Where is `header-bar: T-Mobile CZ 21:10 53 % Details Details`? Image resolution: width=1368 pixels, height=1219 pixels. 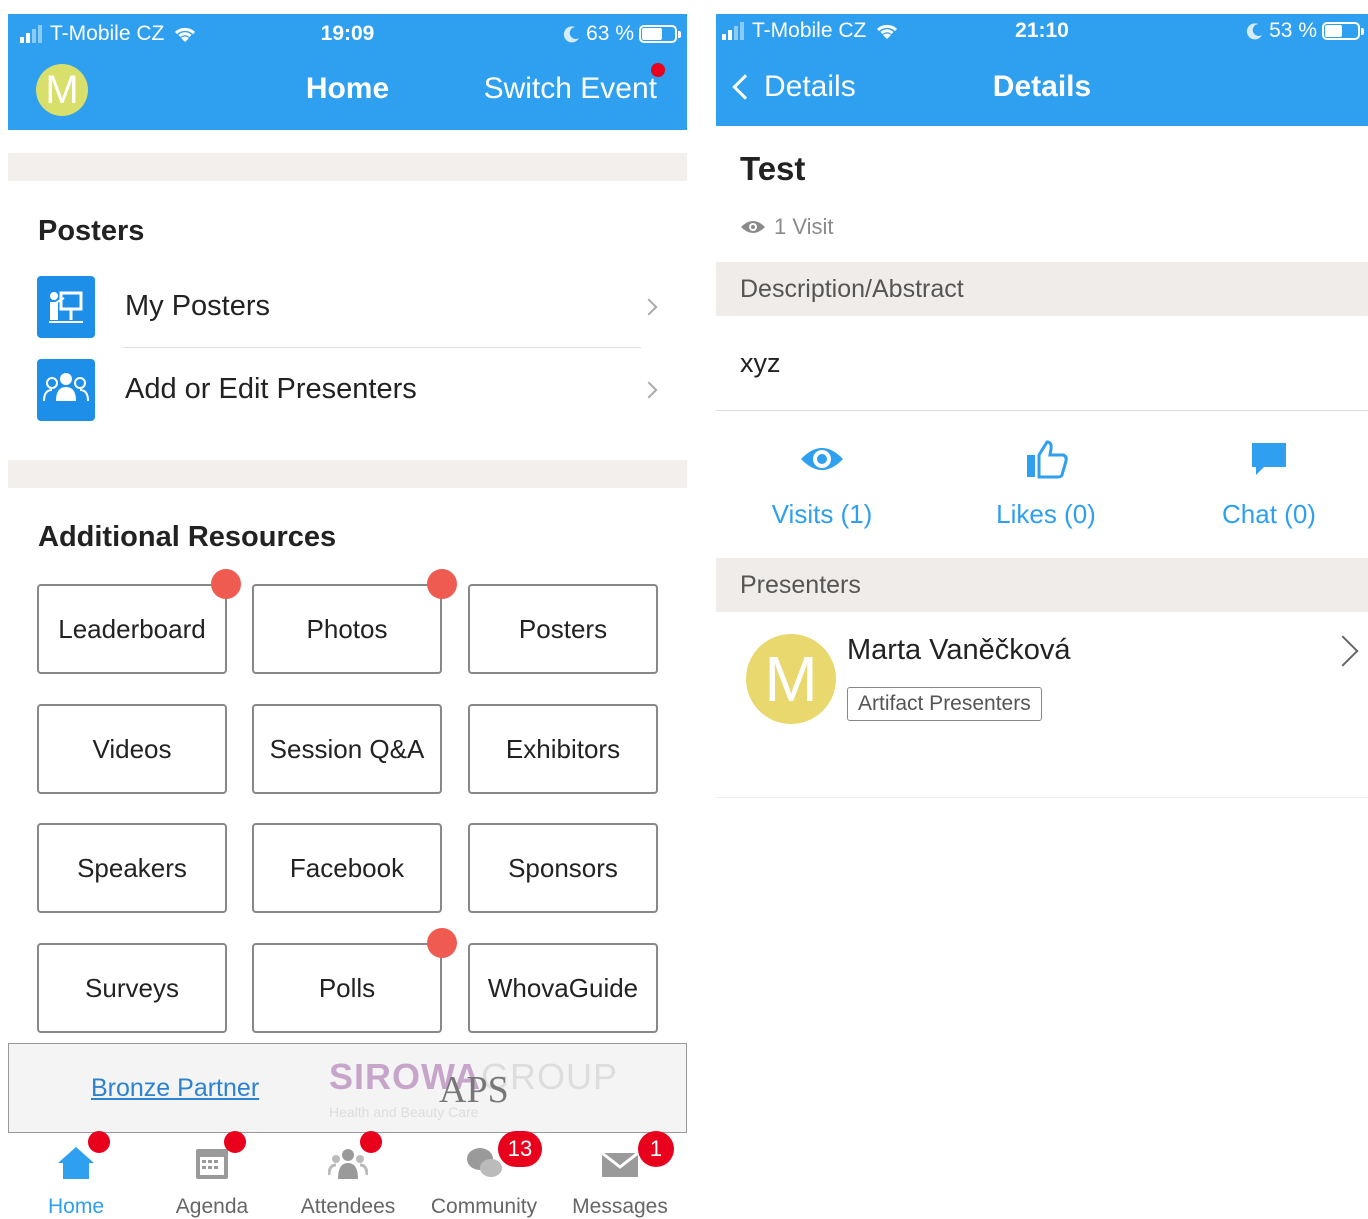 header-bar: T-Mobile CZ 21:10 53 % Details Details is located at coordinates (1042, 70).